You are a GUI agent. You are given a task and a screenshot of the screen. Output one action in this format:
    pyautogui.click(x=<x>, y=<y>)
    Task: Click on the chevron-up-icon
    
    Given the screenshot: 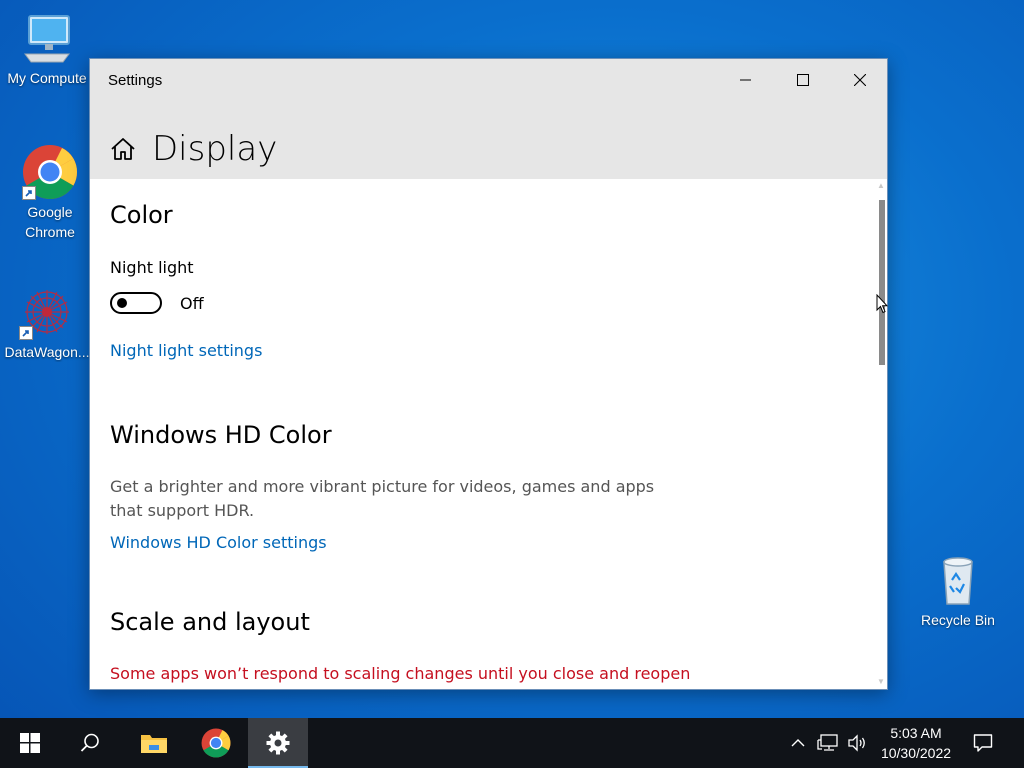 What is the action you would take?
    pyautogui.click(x=798, y=743)
    